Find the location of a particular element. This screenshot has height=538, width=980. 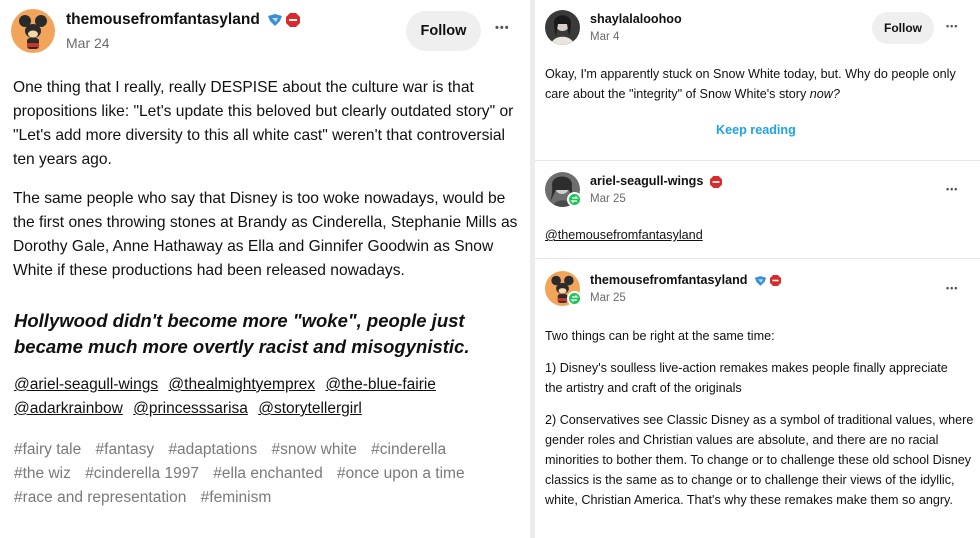

mention-link: @themousefromfantasyland is located at coordinates (624, 235).